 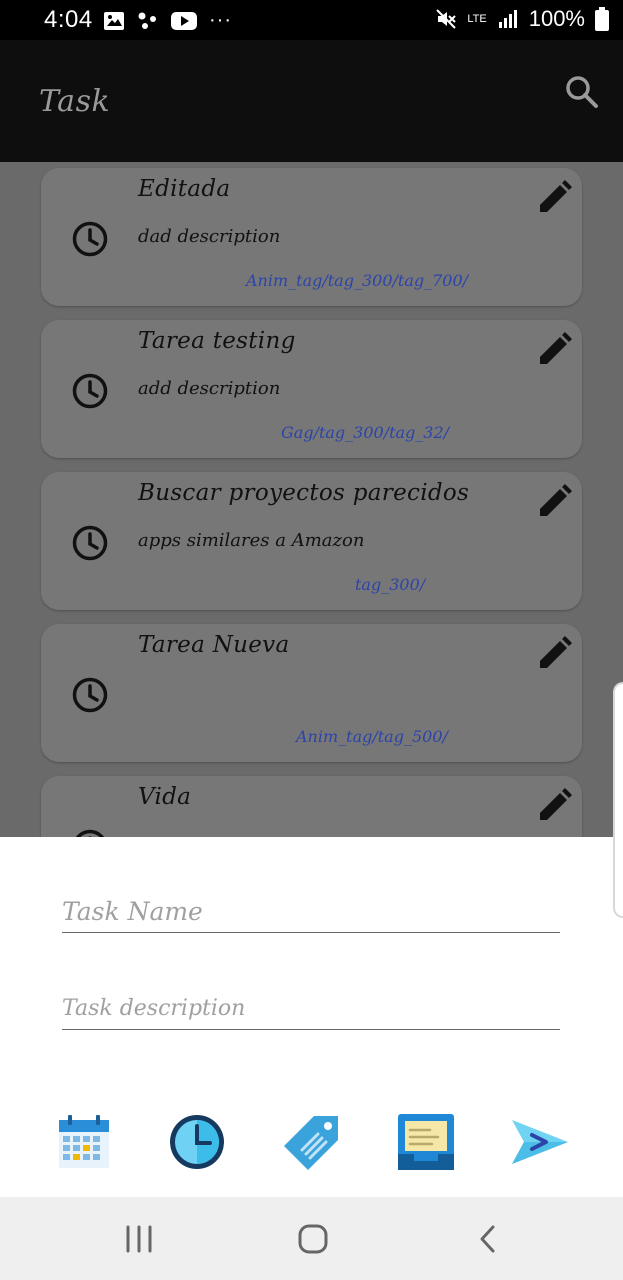 I want to click on calendar-button, so click(x=84, y=1142).